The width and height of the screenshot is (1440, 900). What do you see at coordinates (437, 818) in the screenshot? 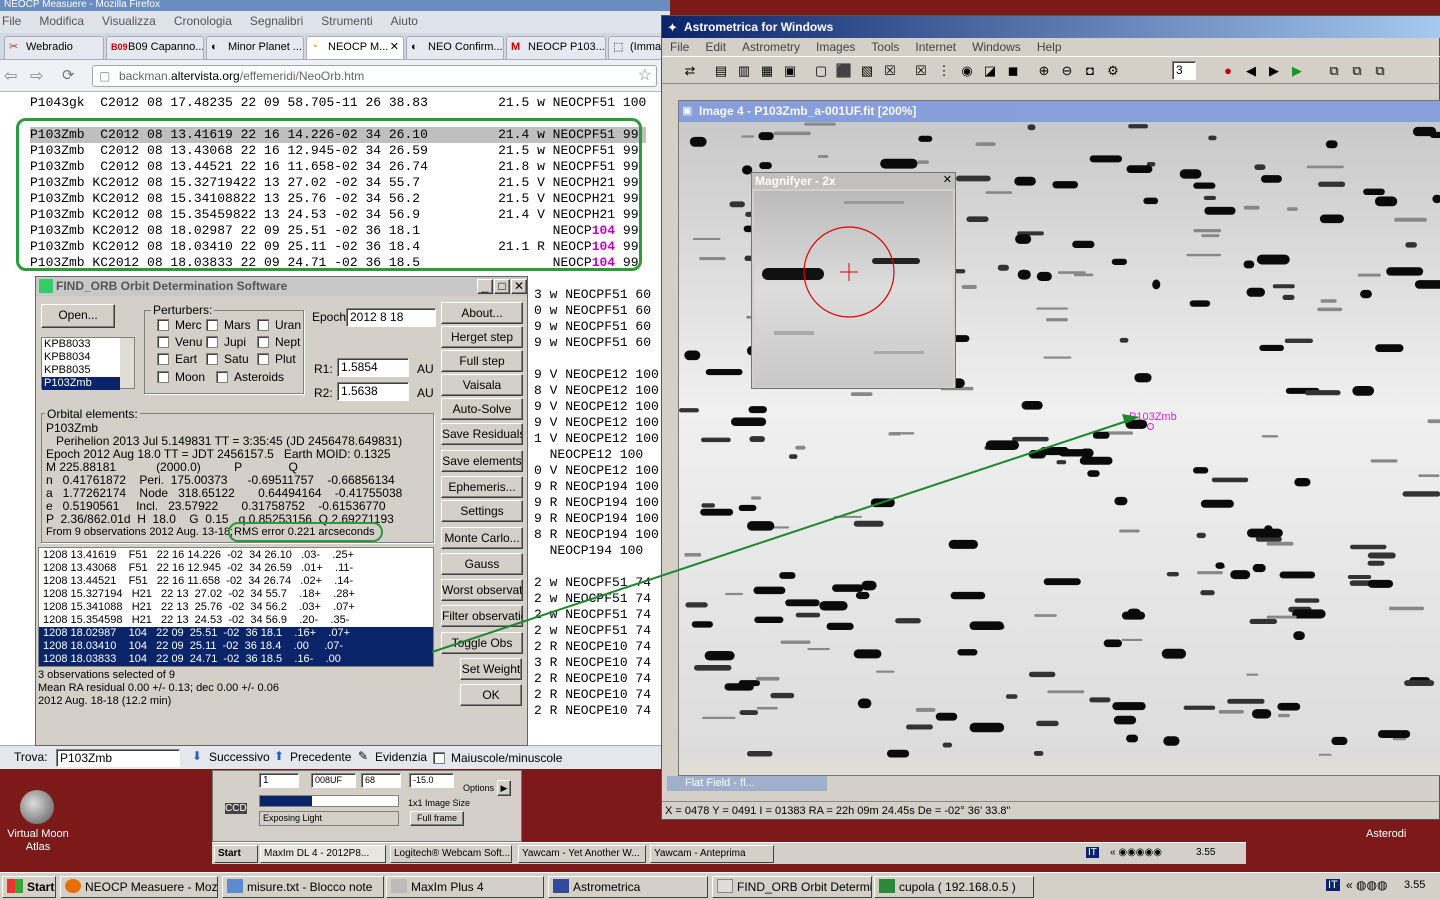
I see `full-frame-button: Full frame` at bounding box center [437, 818].